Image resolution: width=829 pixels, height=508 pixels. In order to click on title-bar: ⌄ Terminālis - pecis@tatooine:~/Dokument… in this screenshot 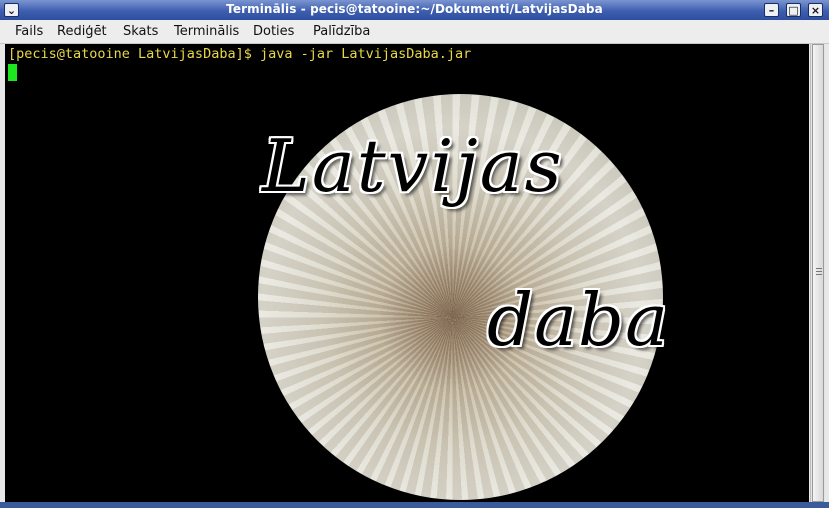, I will do `click(414, 10)`.